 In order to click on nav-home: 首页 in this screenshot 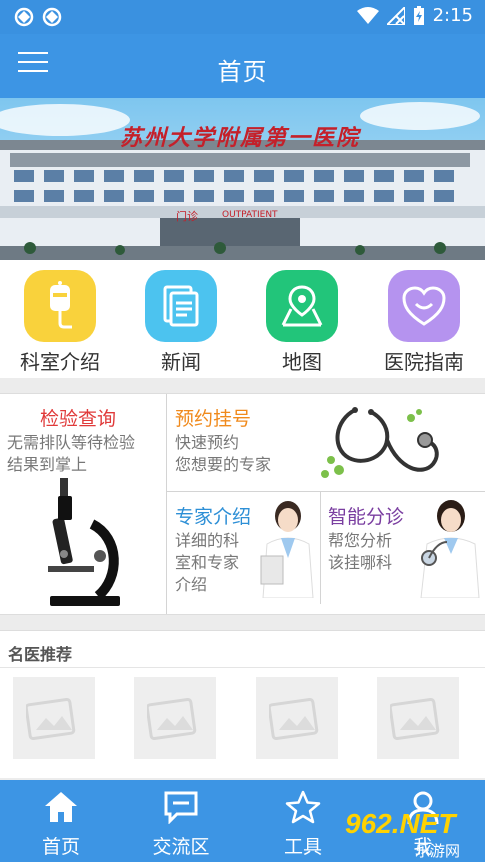, I will do `click(61, 824)`.